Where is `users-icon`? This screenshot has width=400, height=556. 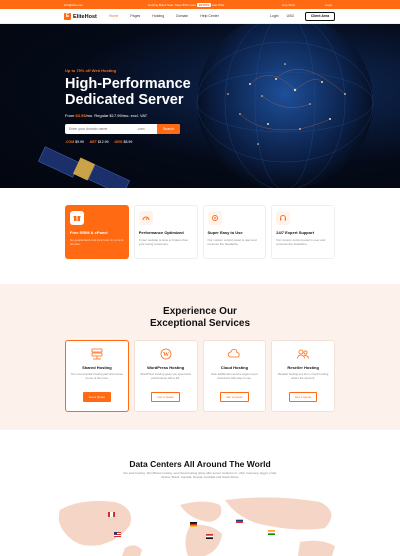
users-icon is located at coordinates (303, 354).